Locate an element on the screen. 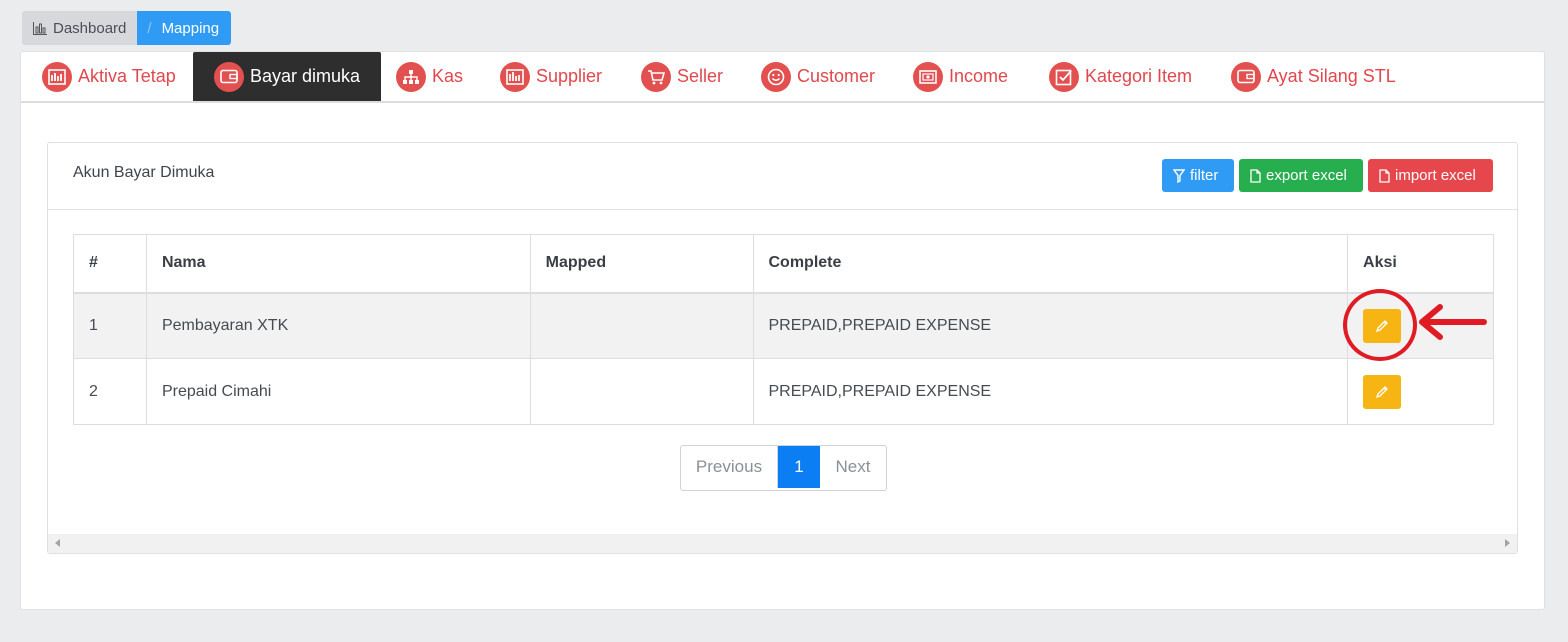  tab-seller: Seller is located at coordinates (682, 76).